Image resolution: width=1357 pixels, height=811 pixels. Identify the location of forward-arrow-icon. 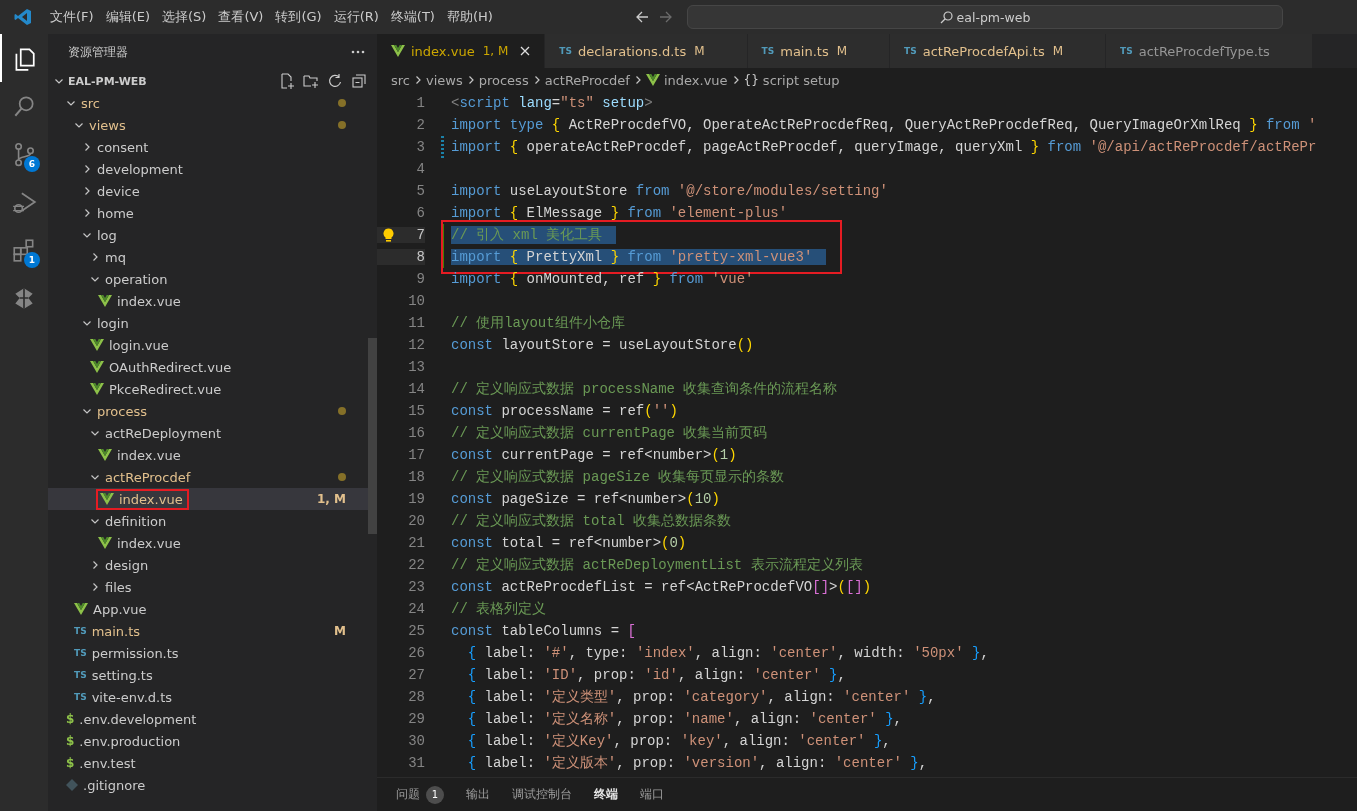
(666, 17).